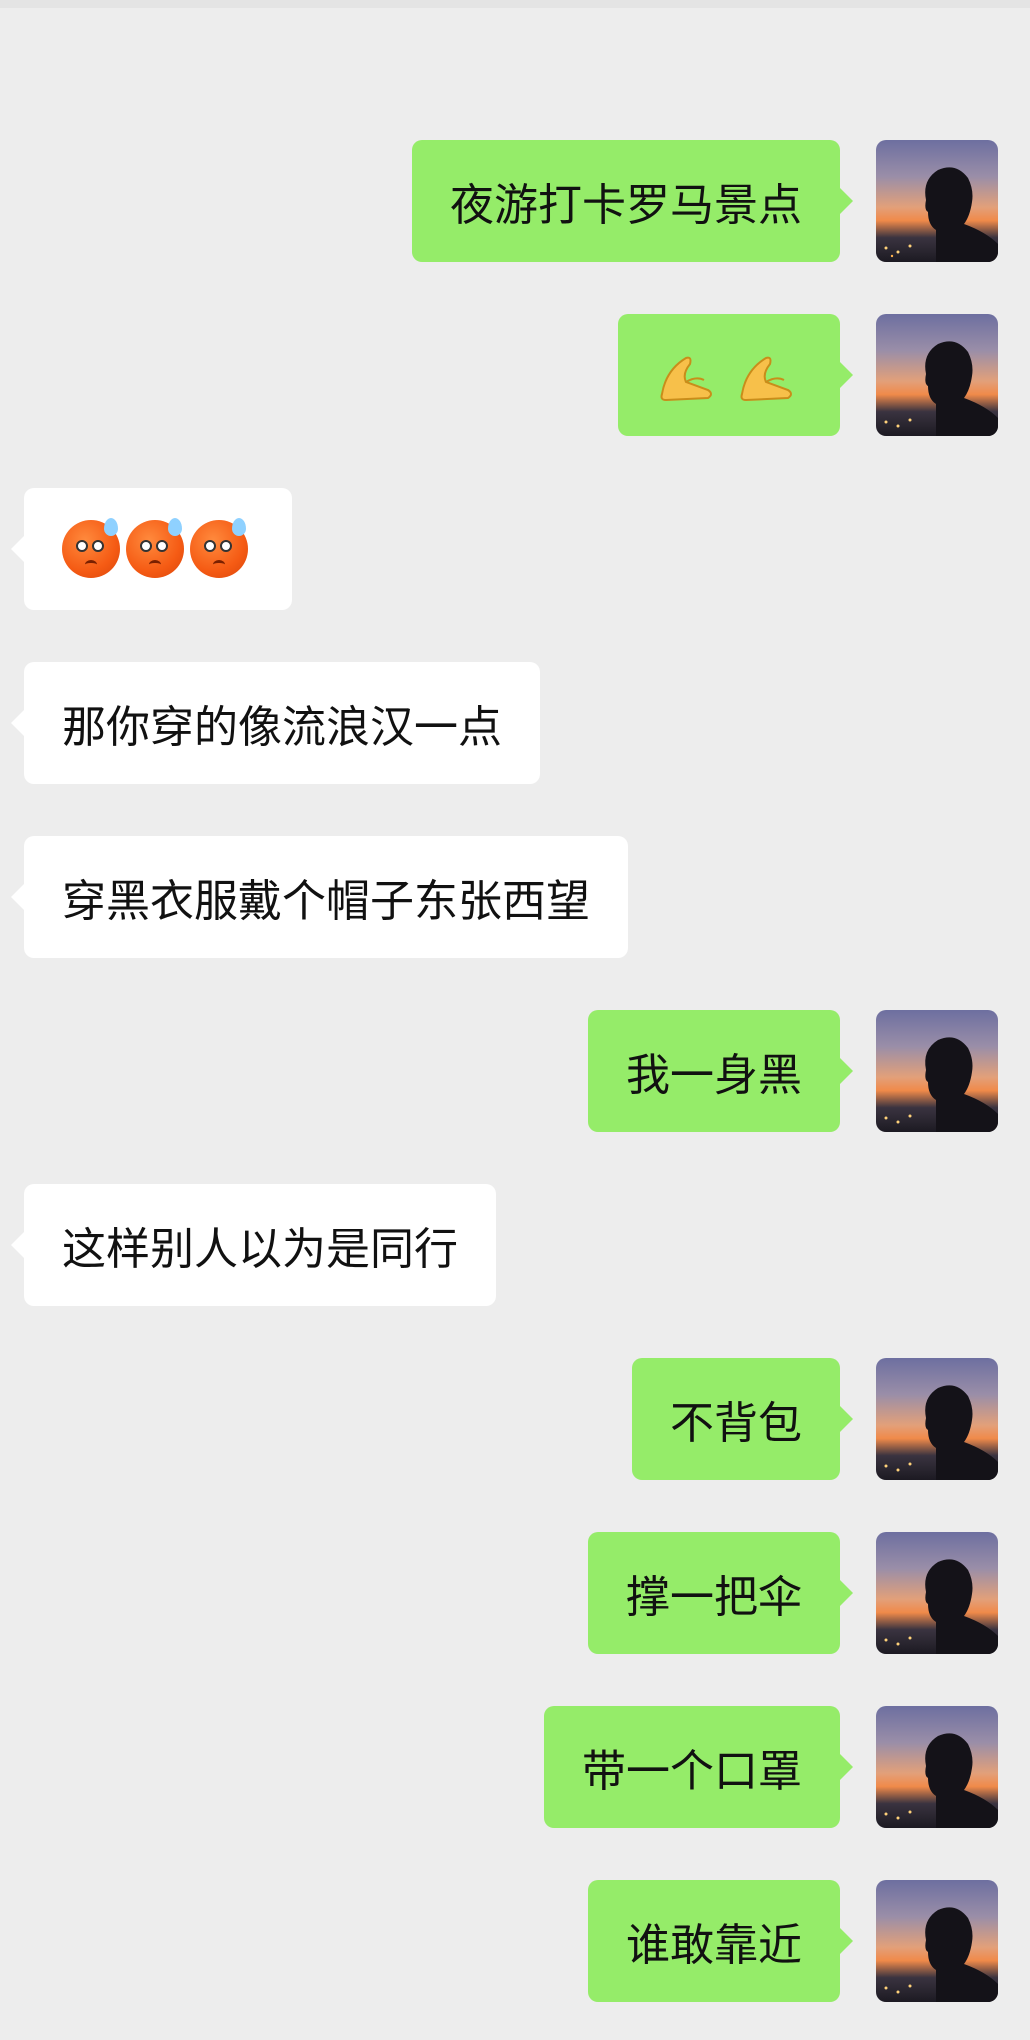 This screenshot has height=2040, width=1030. I want to click on chat-message: 那你穿的像流浪汉一点, so click(515, 723).